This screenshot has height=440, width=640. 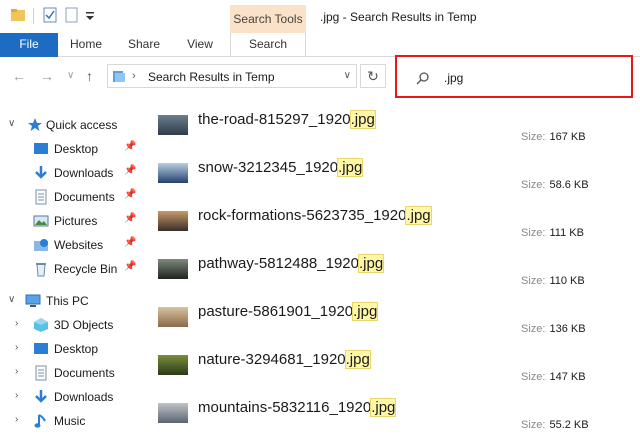 What do you see at coordinates (72, 15) in the screenshot?
I see `new-folder-icon` at bounding box center [72, 15].